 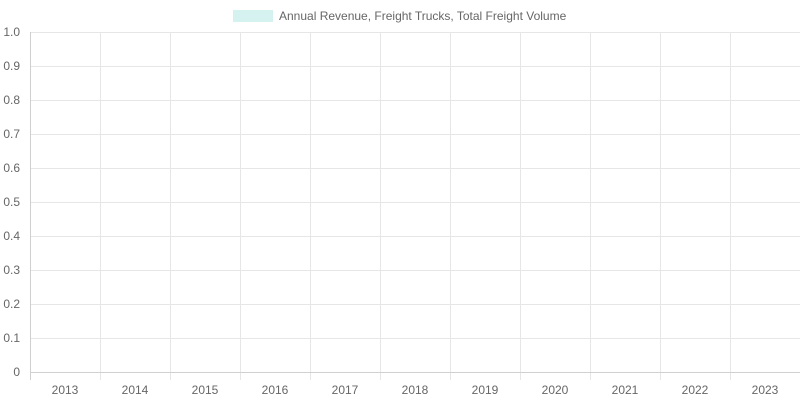 I want to click on y-tick-label: 0.5, so click(x=11, y=202).